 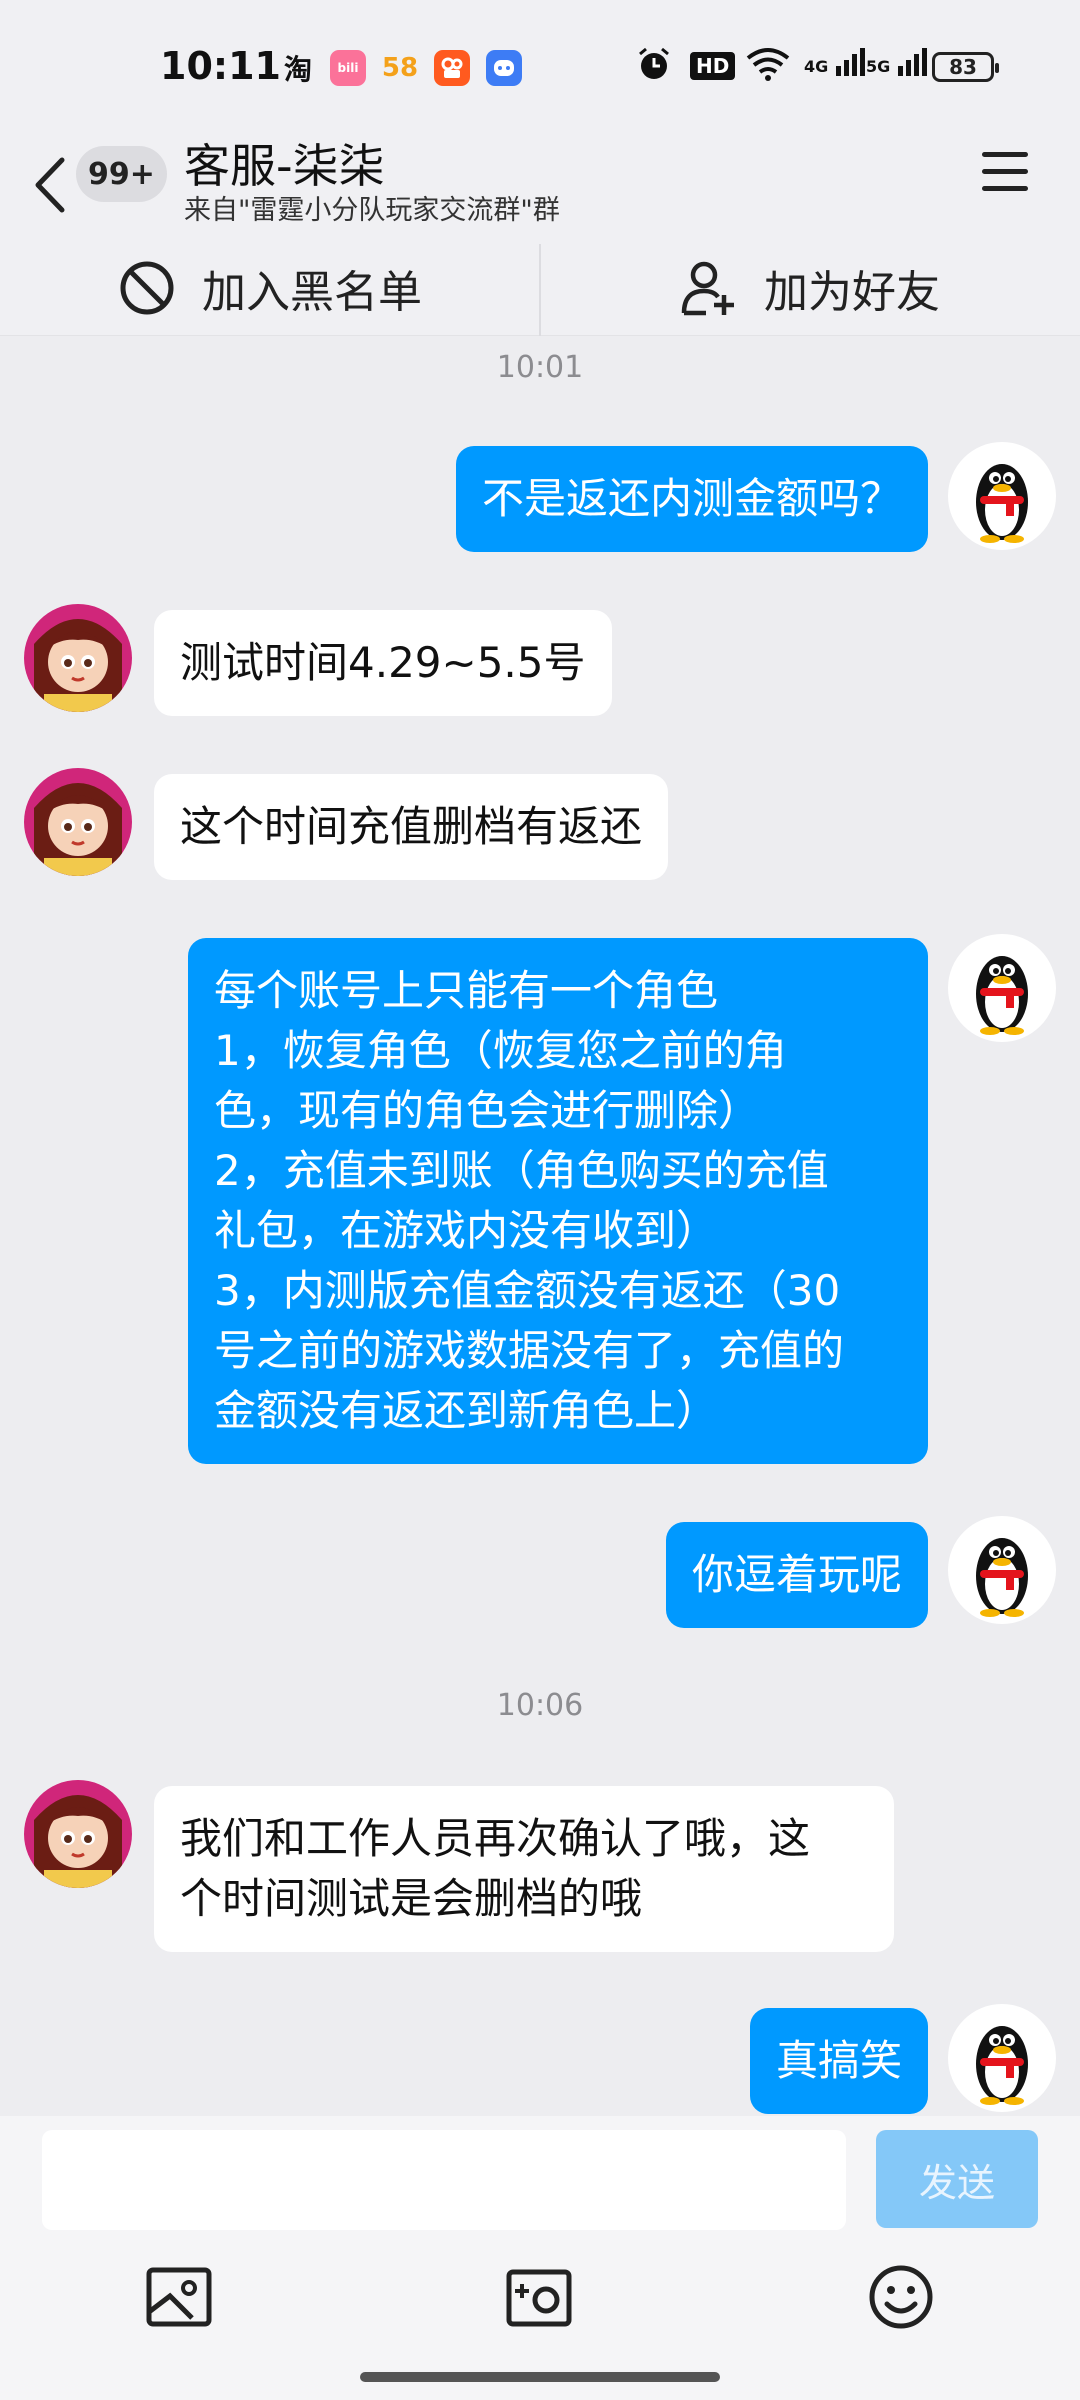 I want to click on kuaishou-icon, so click(x=452, y=68).